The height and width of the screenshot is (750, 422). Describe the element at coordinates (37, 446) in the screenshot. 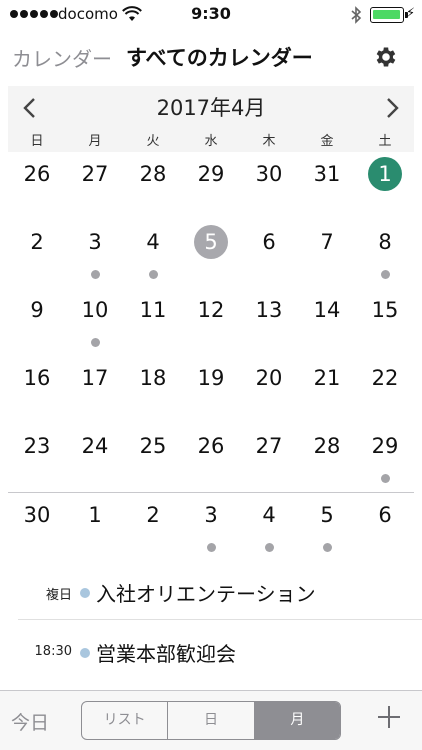

I see `day-number: 23` at that location.